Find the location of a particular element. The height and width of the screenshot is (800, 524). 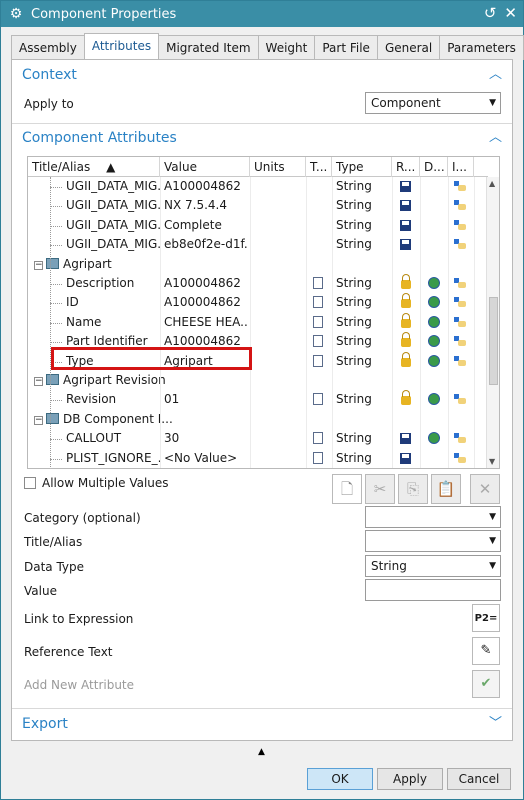

column-units: Units is located at coordinates (278, 167).